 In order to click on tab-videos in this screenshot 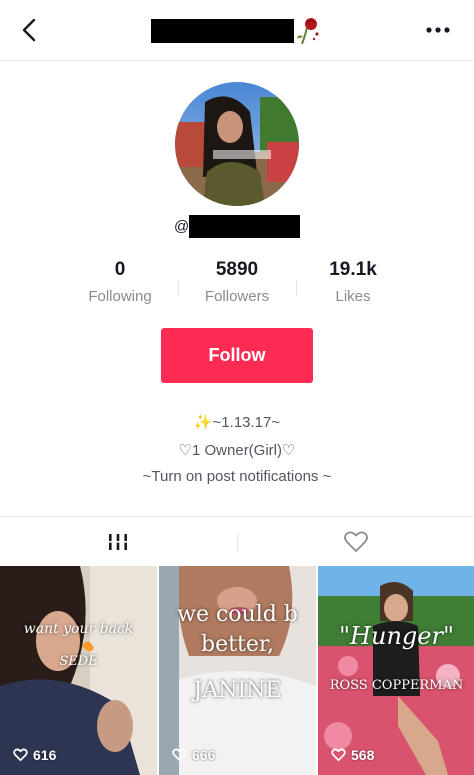, I will do `click(118, 542)`.